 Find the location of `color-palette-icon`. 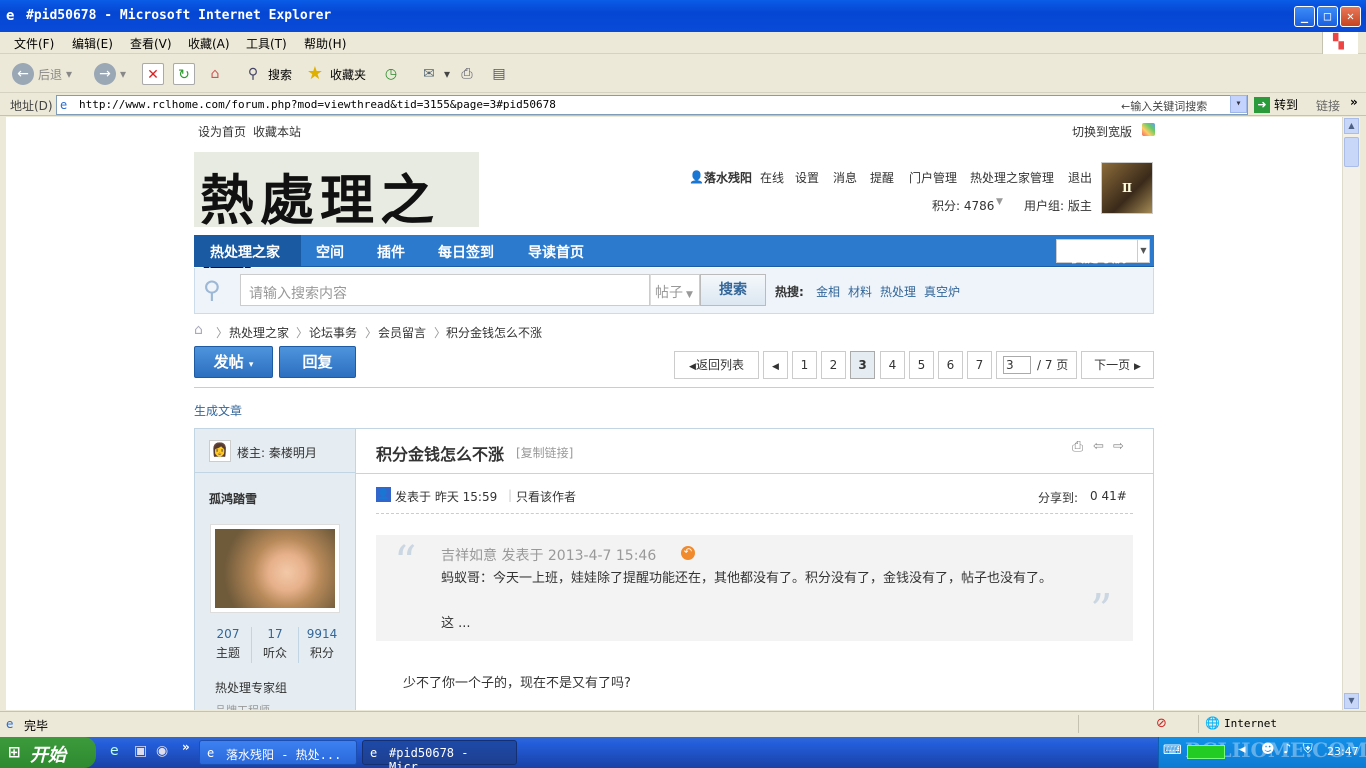

color-palette-icon is located at coordinates (1148, 129).